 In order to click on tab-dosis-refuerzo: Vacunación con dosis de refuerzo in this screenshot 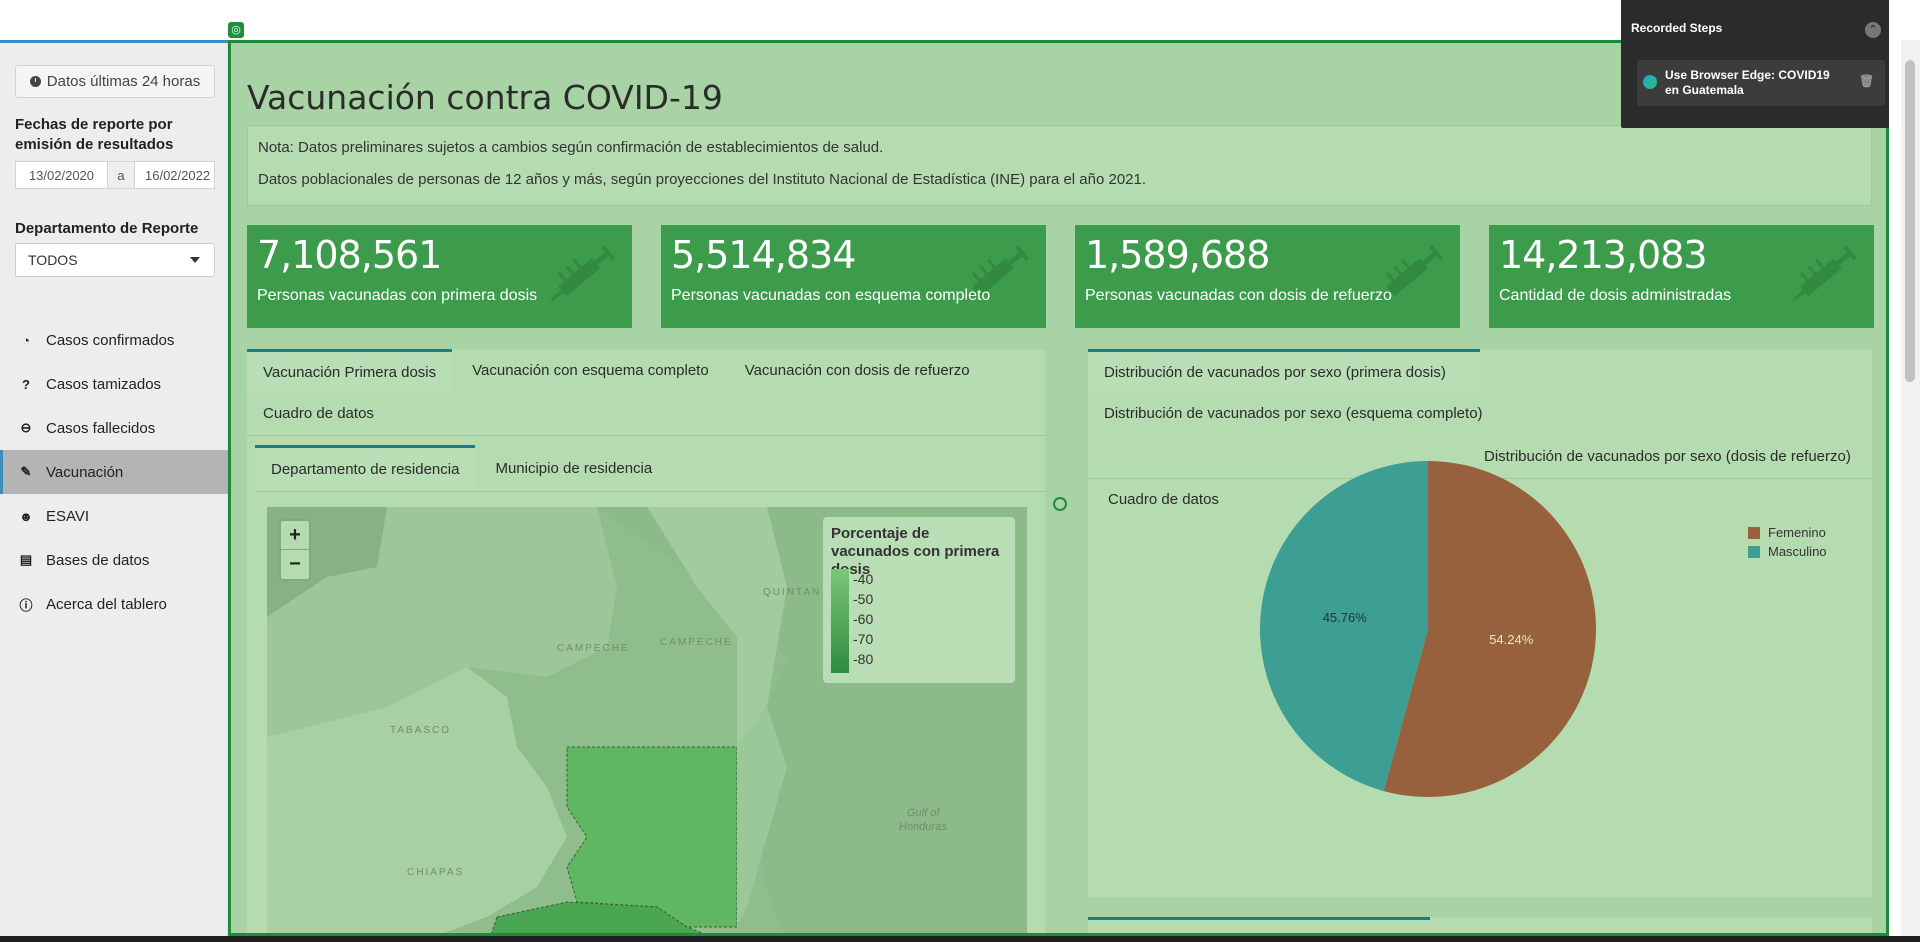, I will do `click(857, 370)`.